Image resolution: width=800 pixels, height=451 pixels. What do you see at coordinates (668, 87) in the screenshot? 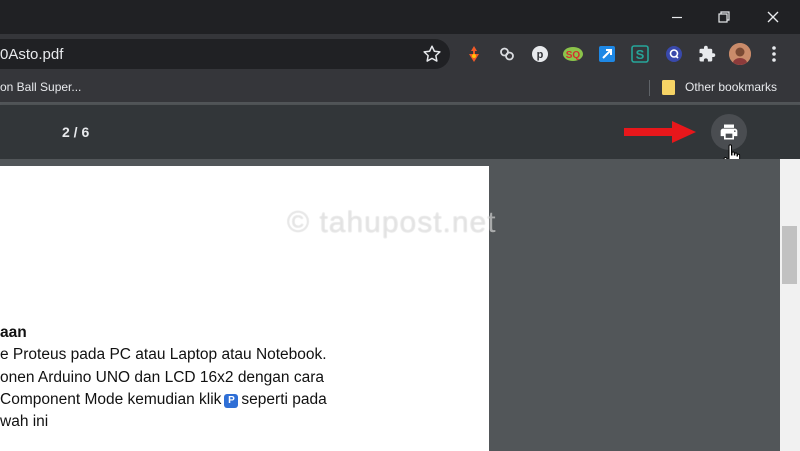
I see `folder-icon` at bounding box center [668, 87].